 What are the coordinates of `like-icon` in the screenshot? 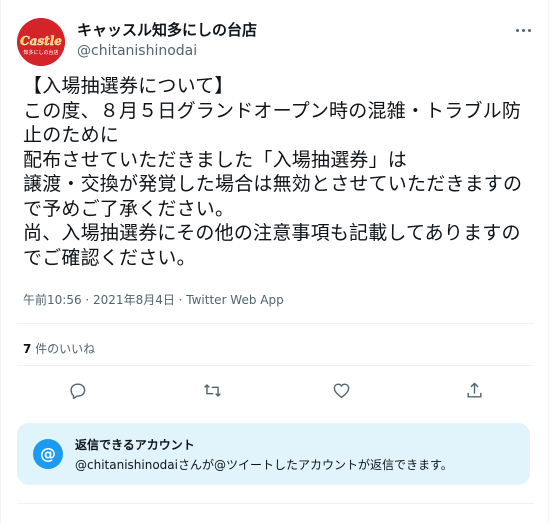 It's located at (341, 390).